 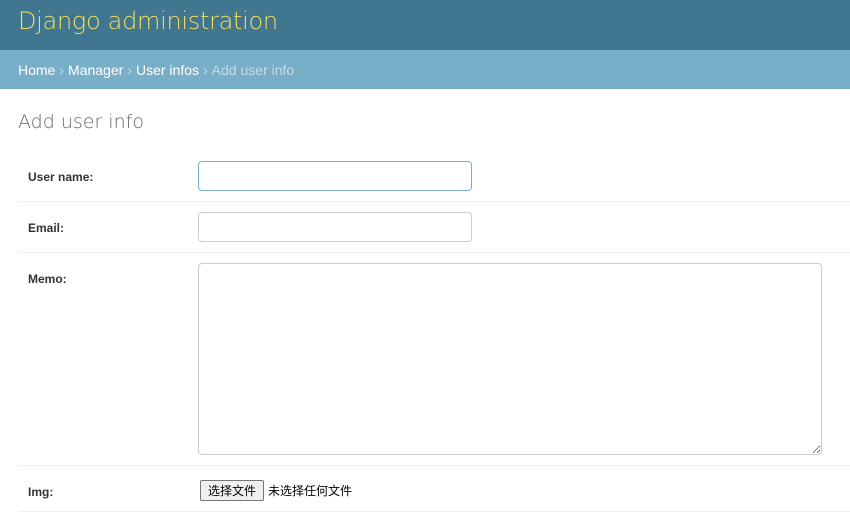 I want to click on memo-label: Memo:, so click(x=47, y=279).